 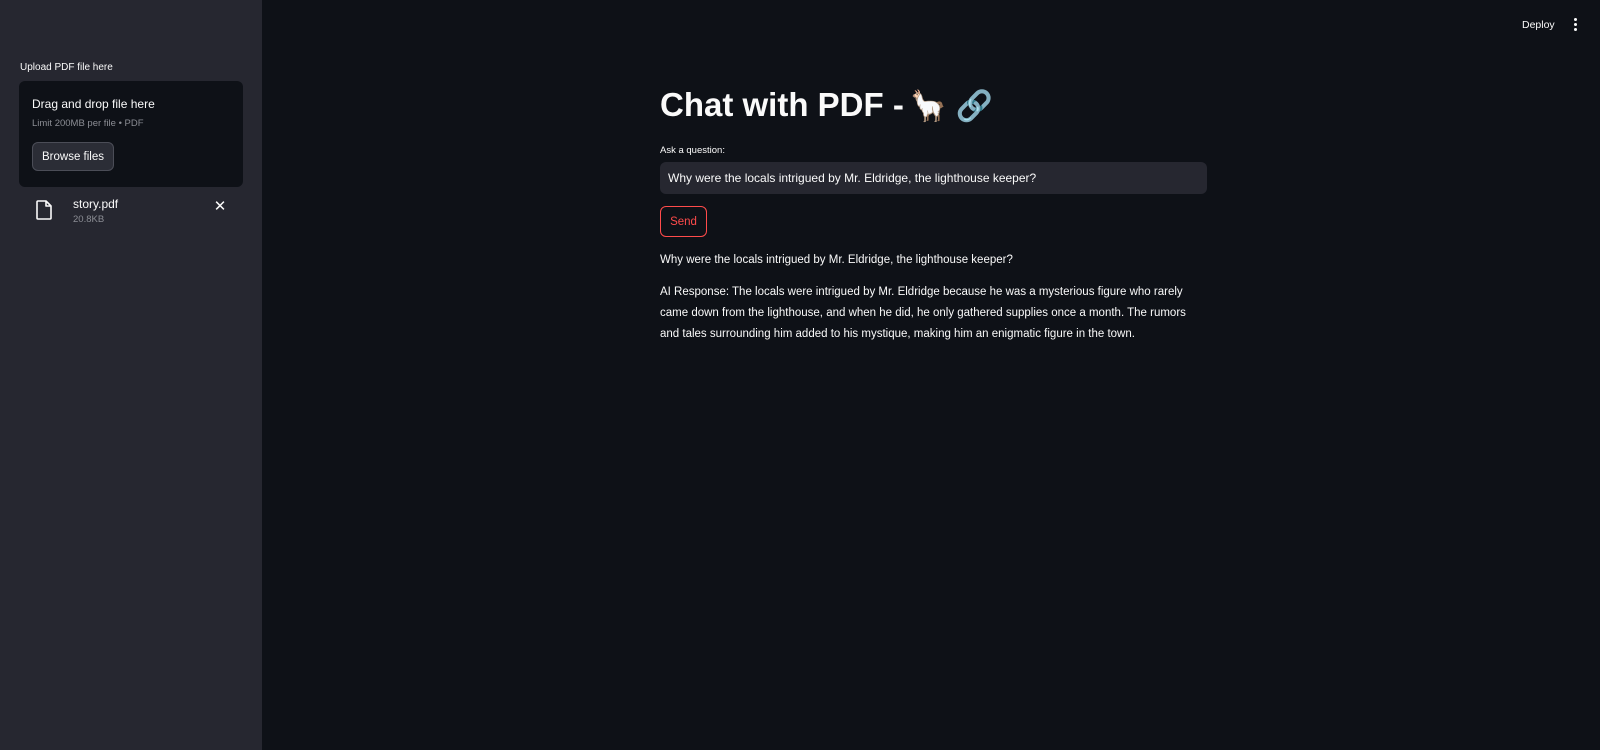 What do you see at coordinates (96, 204) in the screenshot?
I see `file-name: story.pdf` at bounding box center [96, 204].